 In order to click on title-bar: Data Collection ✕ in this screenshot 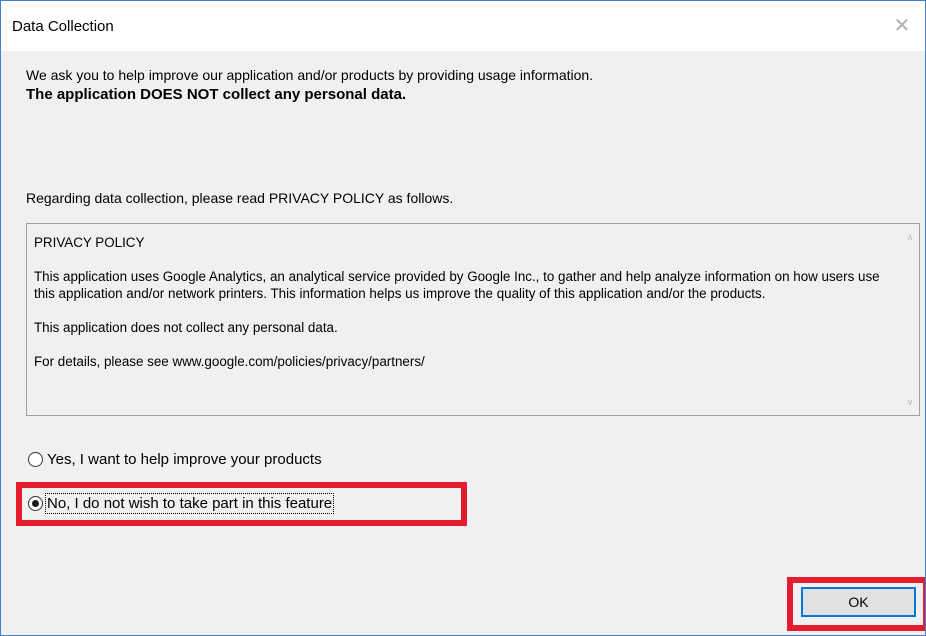, I will do `click(463, 26)`.